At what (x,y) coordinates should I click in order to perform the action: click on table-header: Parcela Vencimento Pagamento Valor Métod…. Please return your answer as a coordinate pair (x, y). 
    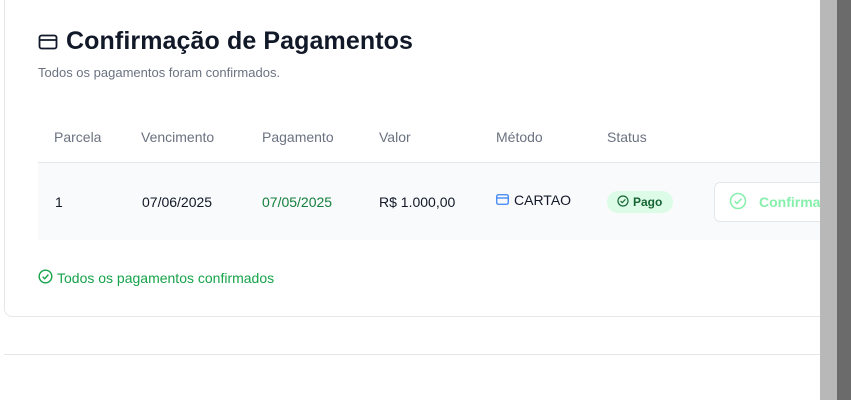
    Looking at the image, I should click on (432, 137).